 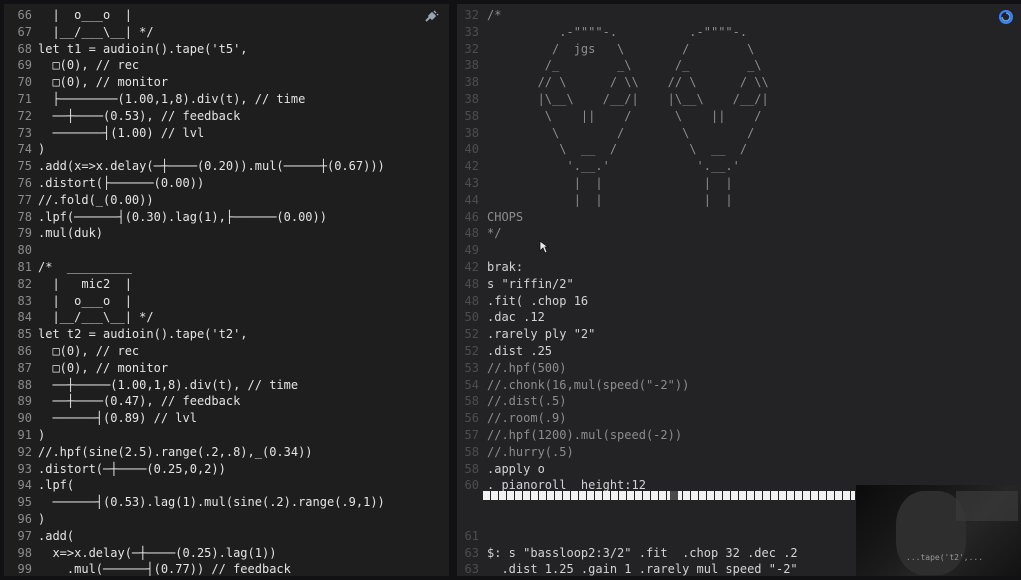 I want to click on code-text: | o___o |, so click(x=84, y=15).